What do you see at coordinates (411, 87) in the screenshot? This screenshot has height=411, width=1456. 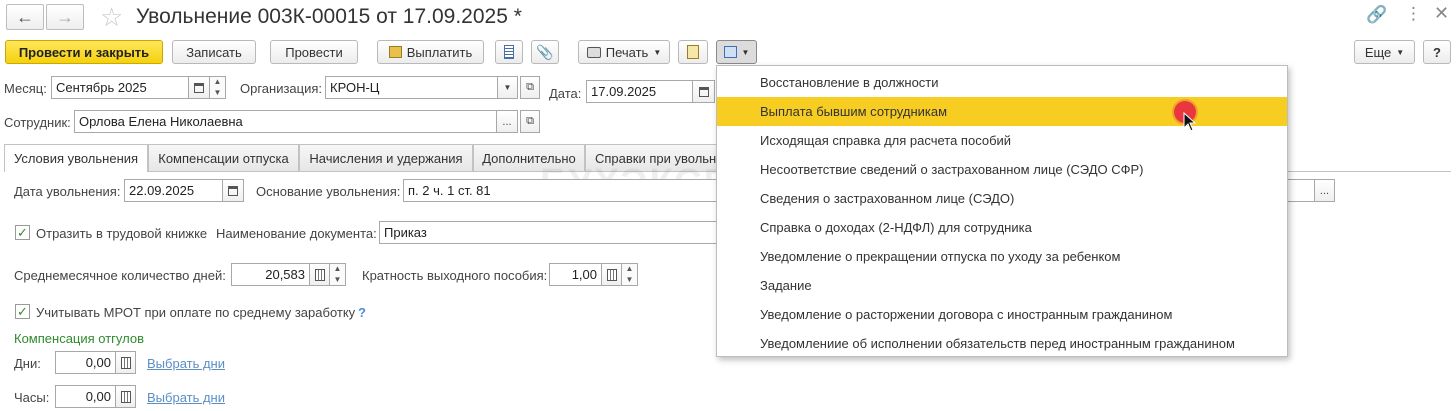 I see `organization-field: КРОН-Ц` at bounding box center [411, 87].